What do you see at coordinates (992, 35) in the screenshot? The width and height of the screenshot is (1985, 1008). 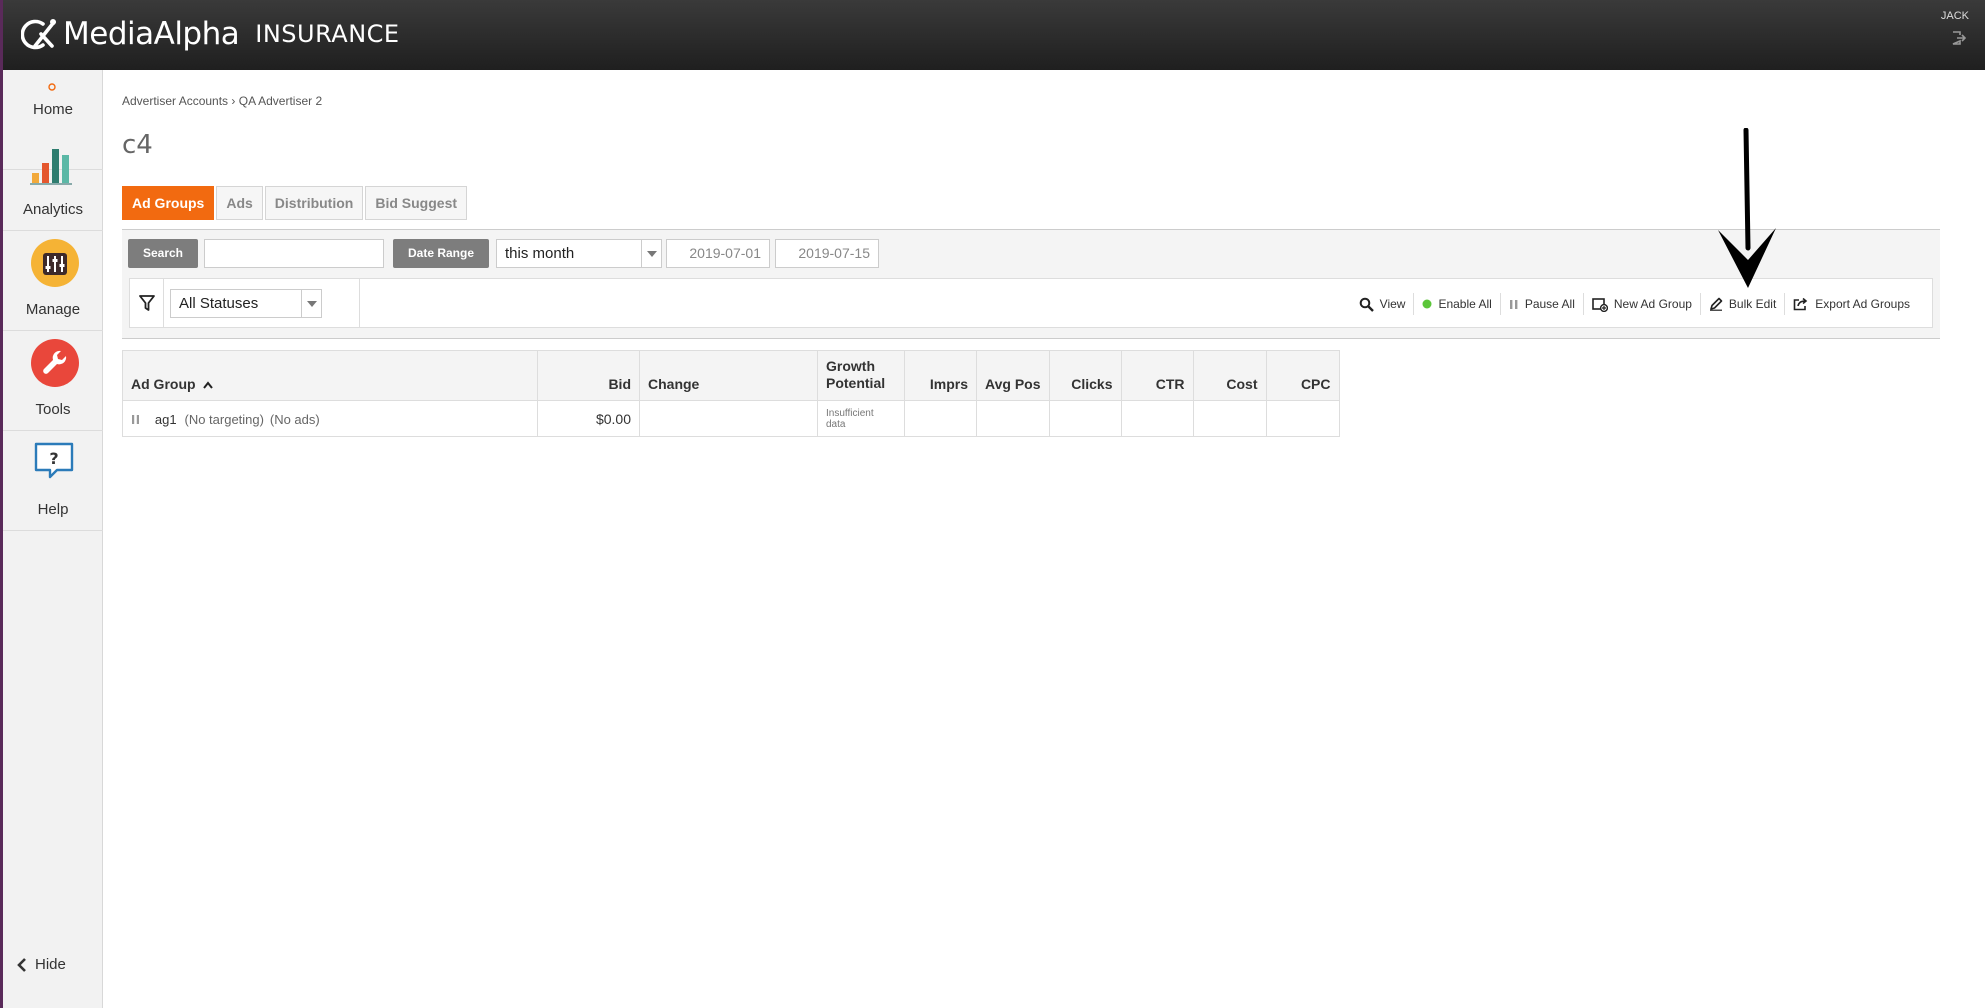 I see `top-bar: MediaAlpha INSURANCE JACK` at bounding box center [992, 35].